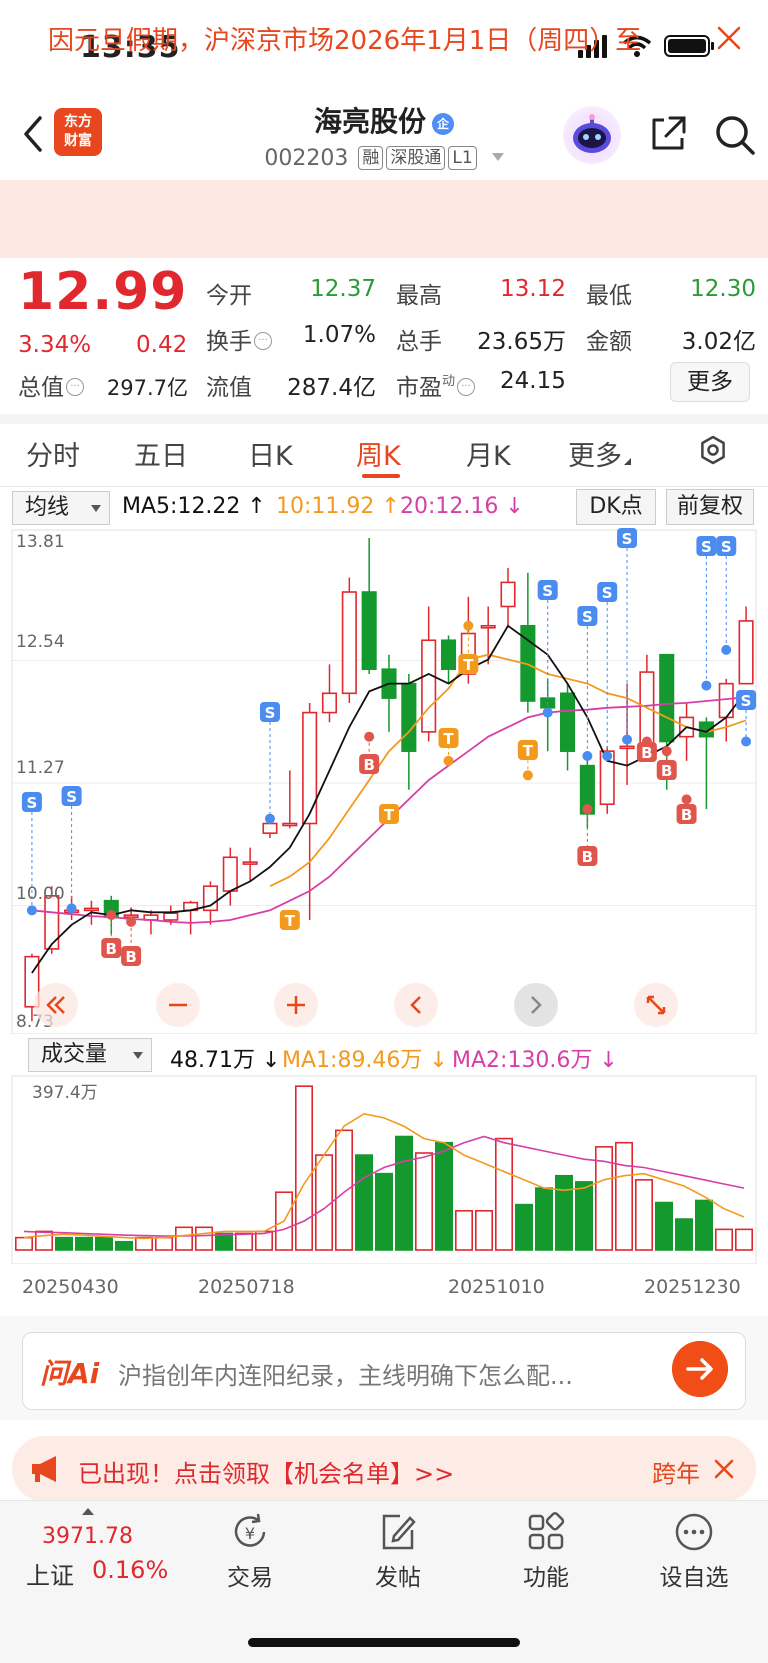  Describe the element at coordinates (384, 219) in the screenshot. I see `holiday-notice-banner` at that location.